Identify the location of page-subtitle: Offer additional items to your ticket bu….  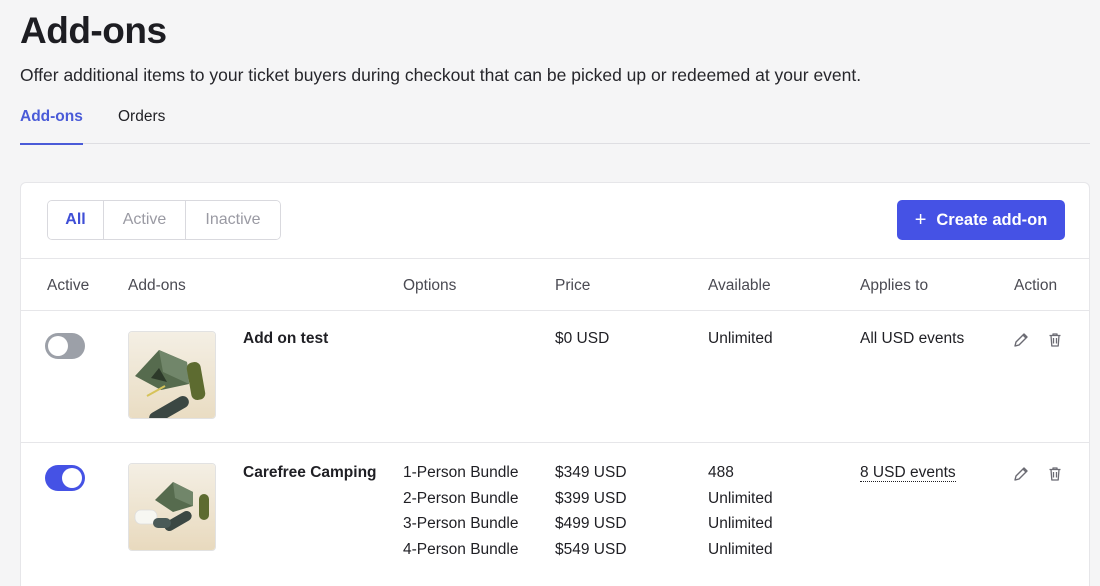
(441, 75).